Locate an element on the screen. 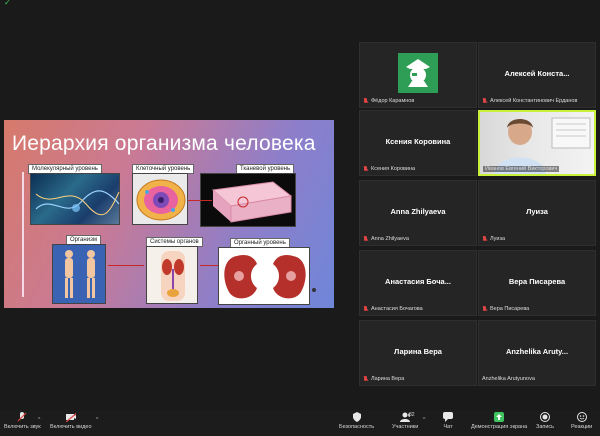 Image resolution: width=600 pixels, height=436 pixels. start-video-button: Включить видео is located at coordinates (71, 421).